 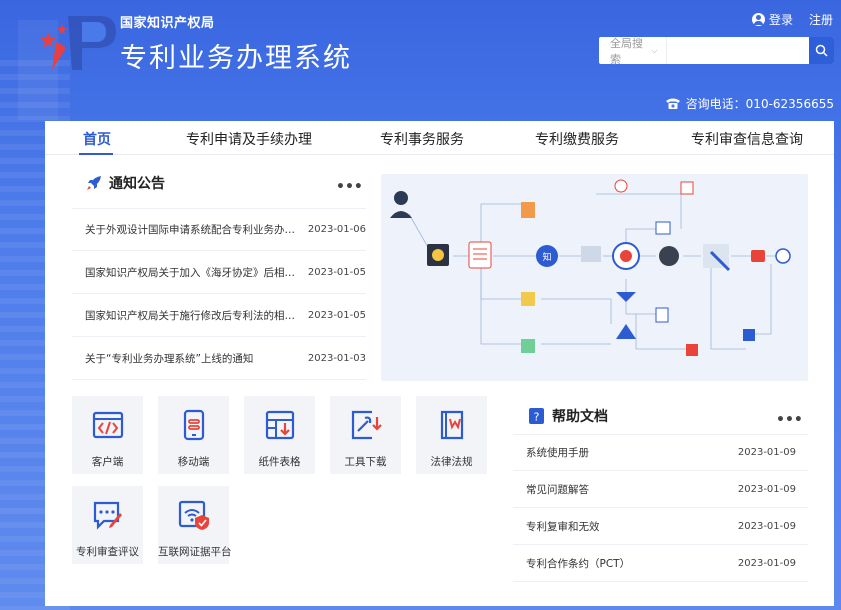 I want to click on notice-item-date: 2023-01-06, so click(x=336, y=229).